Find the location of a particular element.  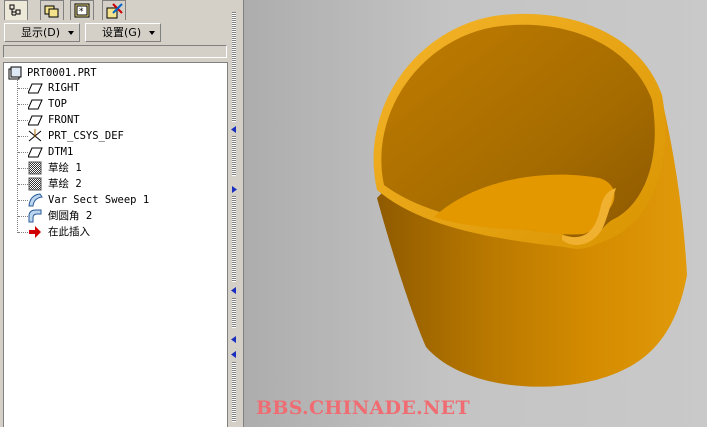

round-icon is located at coordinates (35, 216).